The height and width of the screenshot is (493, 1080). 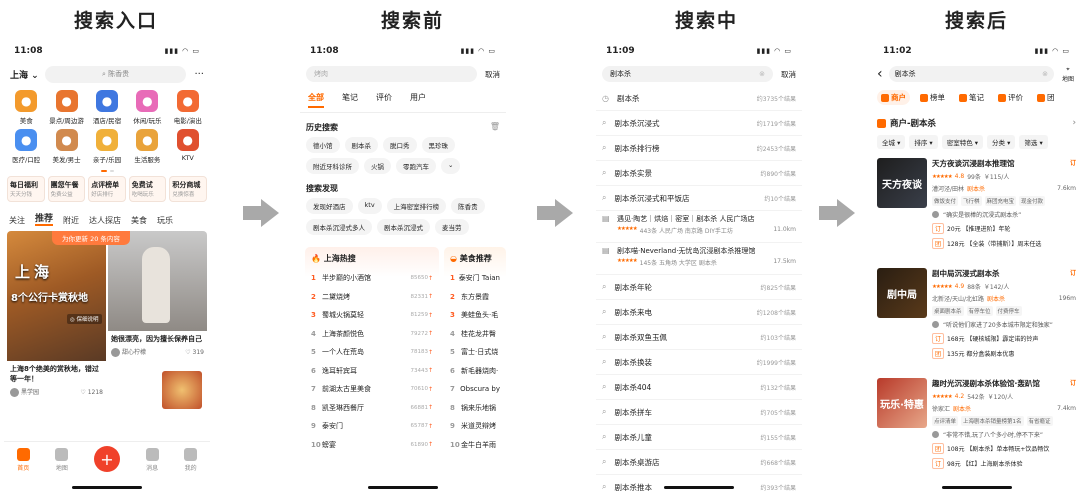 I want to click on food-row: 4 桂花龙井臀, so click(x=475, y=334).